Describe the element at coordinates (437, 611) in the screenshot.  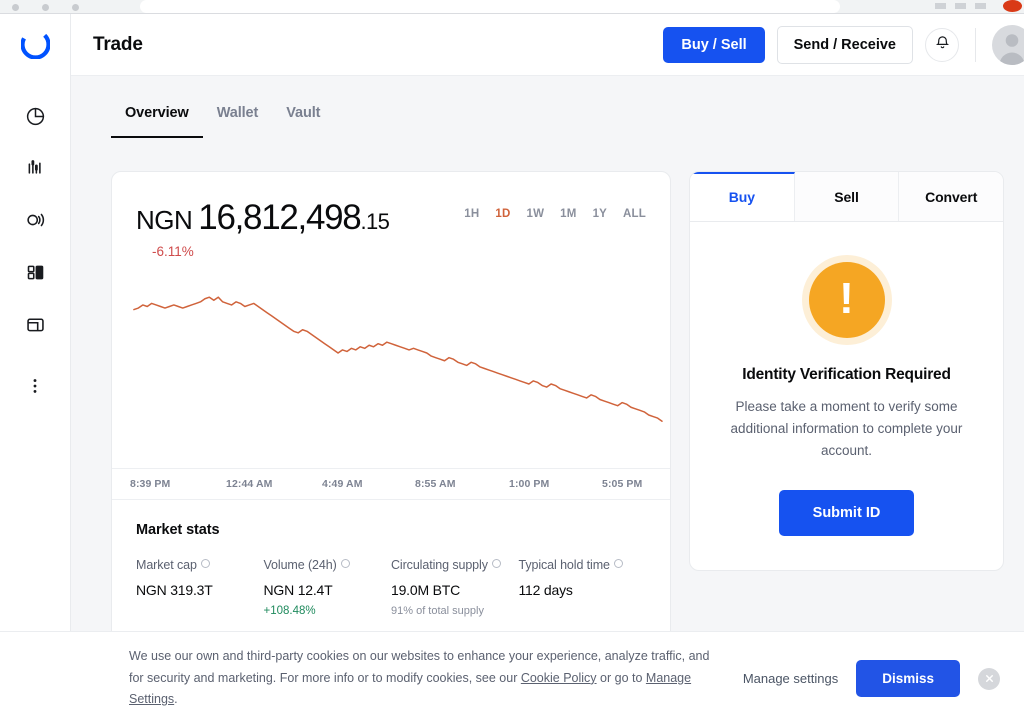
I see `stat-subtext: 91% of total supply` at that location.